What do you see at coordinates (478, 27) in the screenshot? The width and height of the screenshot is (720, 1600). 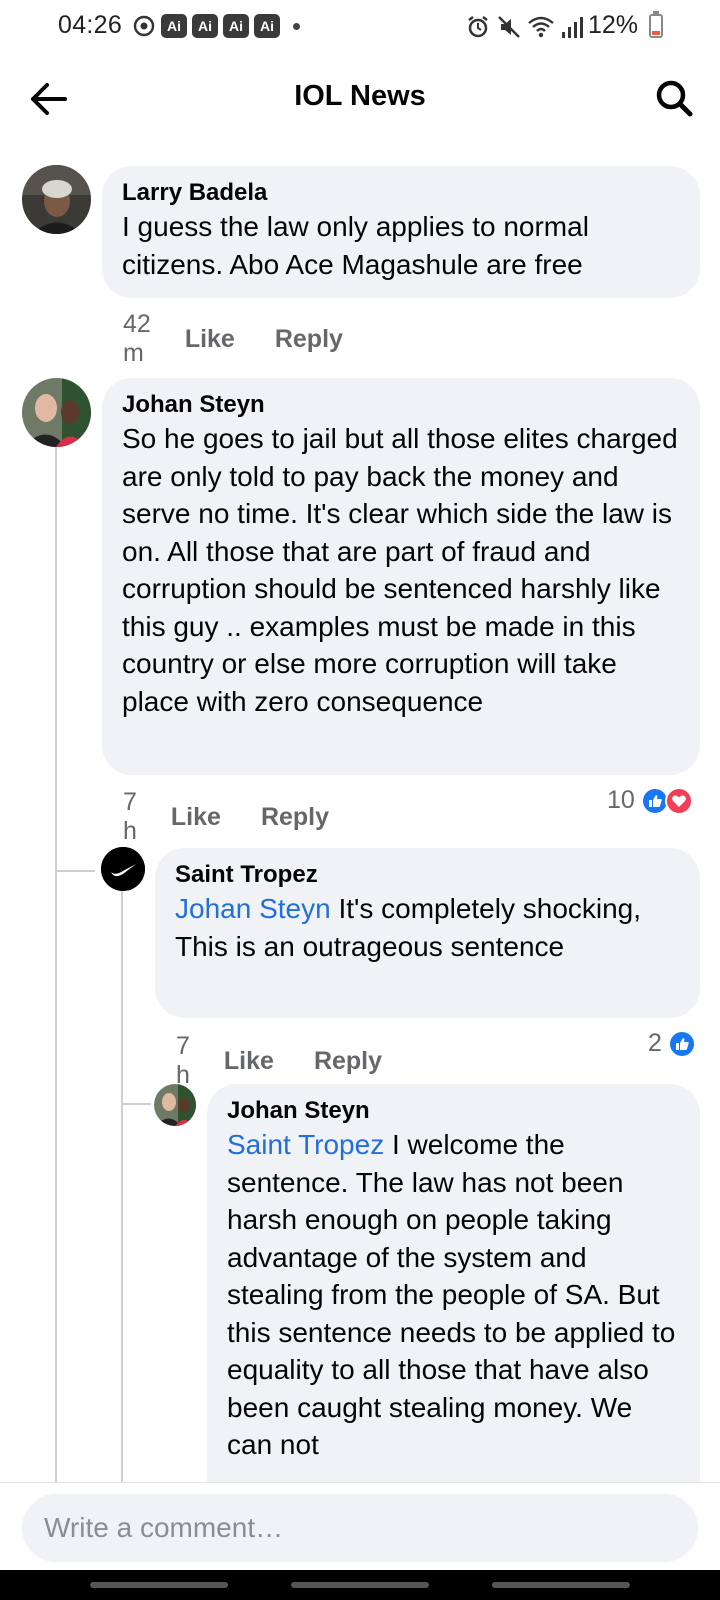 I see `alarm-icon` at bounding box center [478, 27].